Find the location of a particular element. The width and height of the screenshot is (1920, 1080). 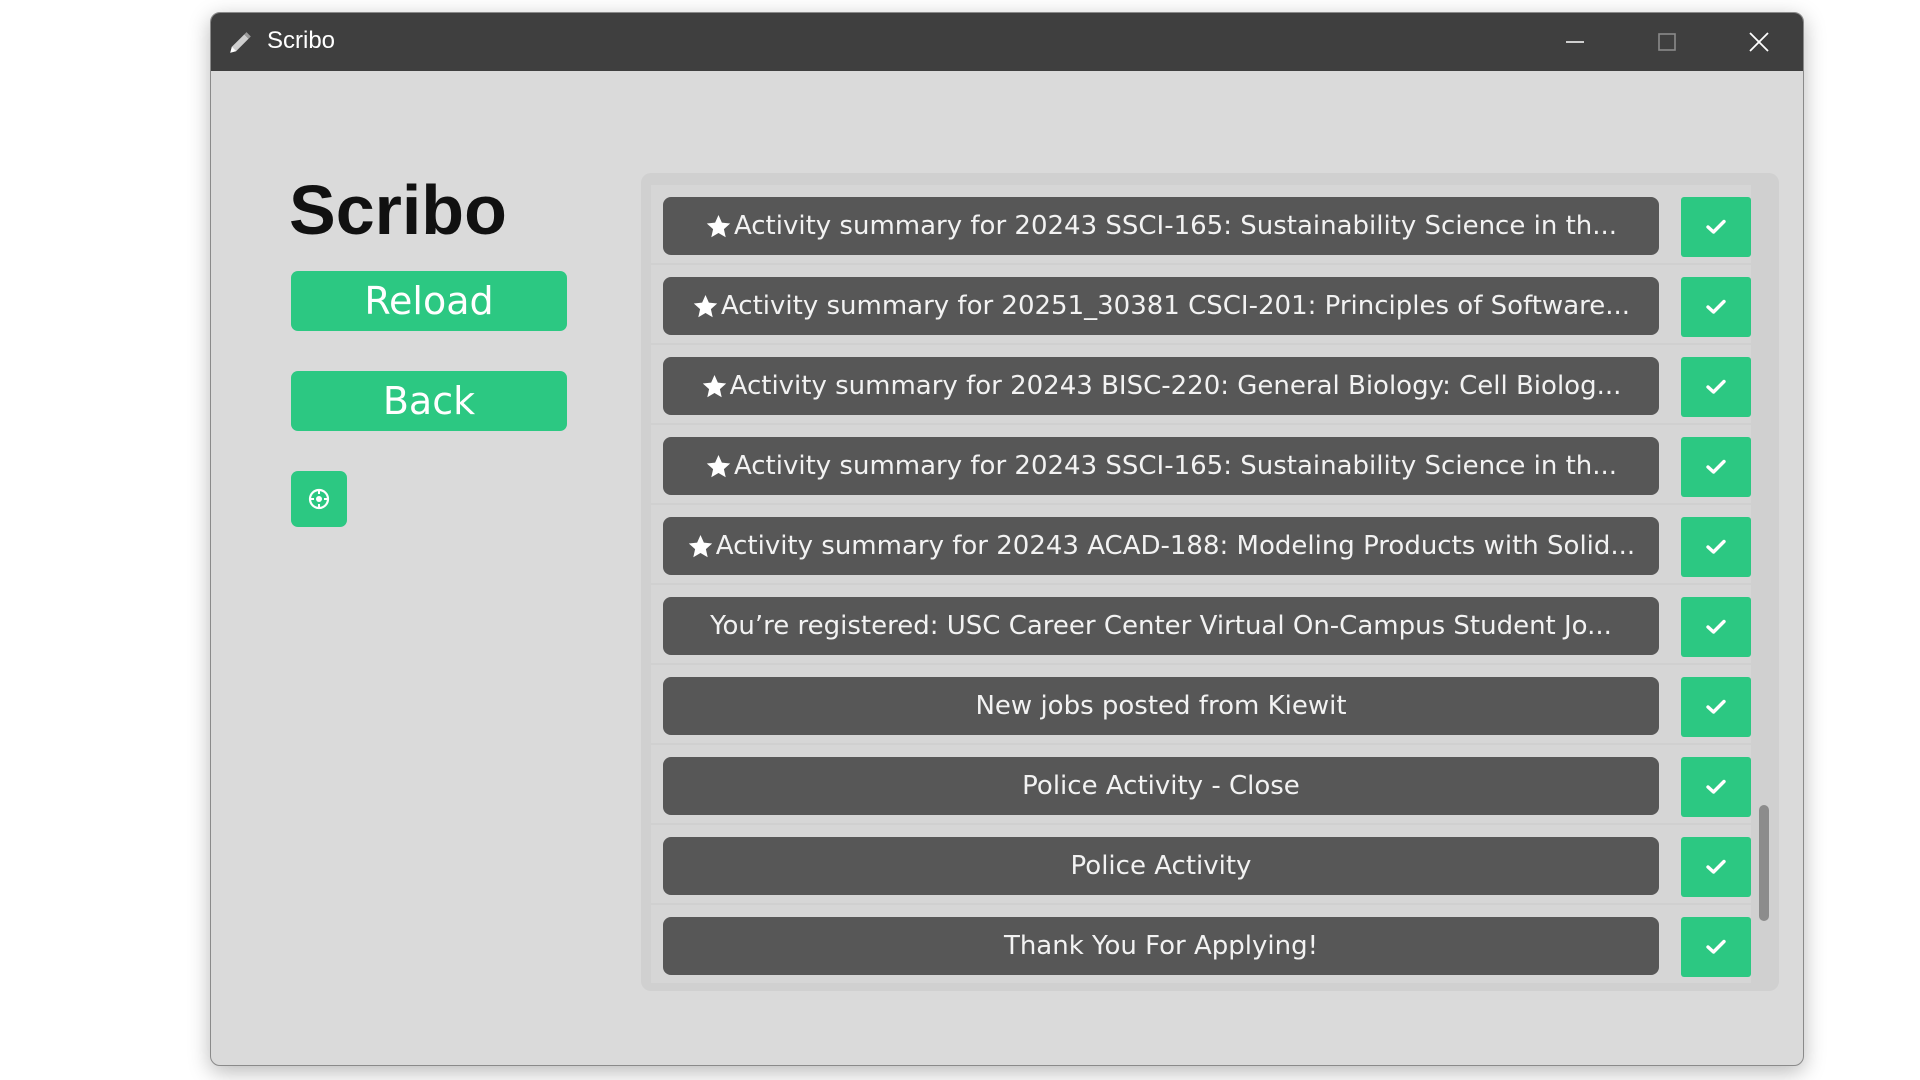

list-item: Thank You For Applying! is located at coordinates (1201, 944).